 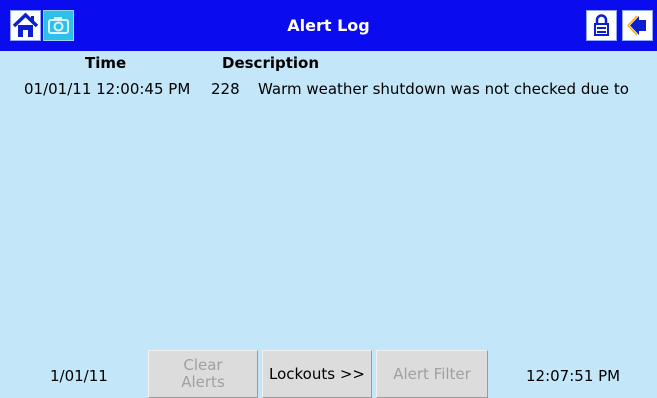 I want to click on clear-alerts-button: Clear Alerts, so click(x=203, y=374).